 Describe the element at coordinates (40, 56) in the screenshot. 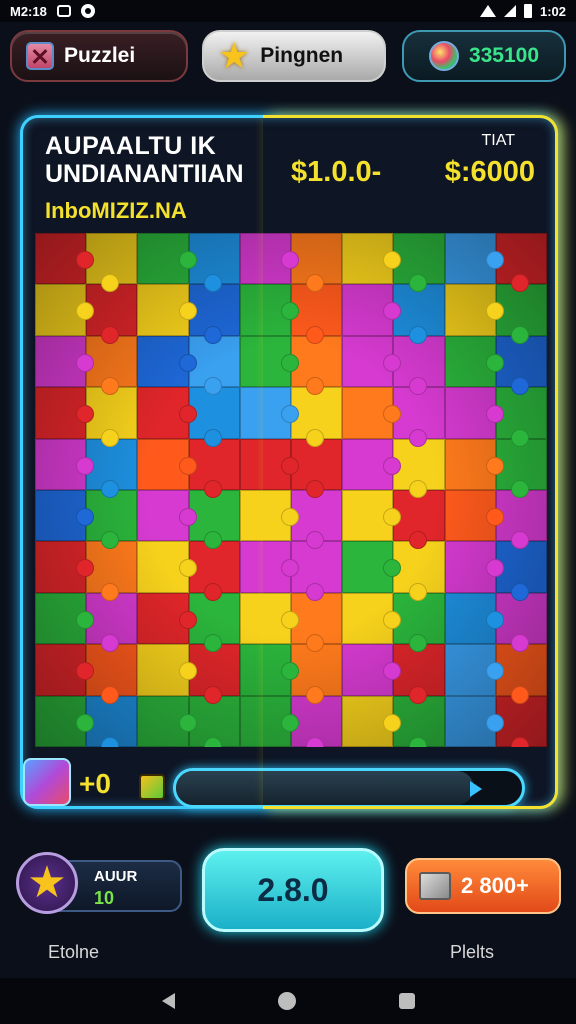

I see `close-puzzle-icon` at that location.